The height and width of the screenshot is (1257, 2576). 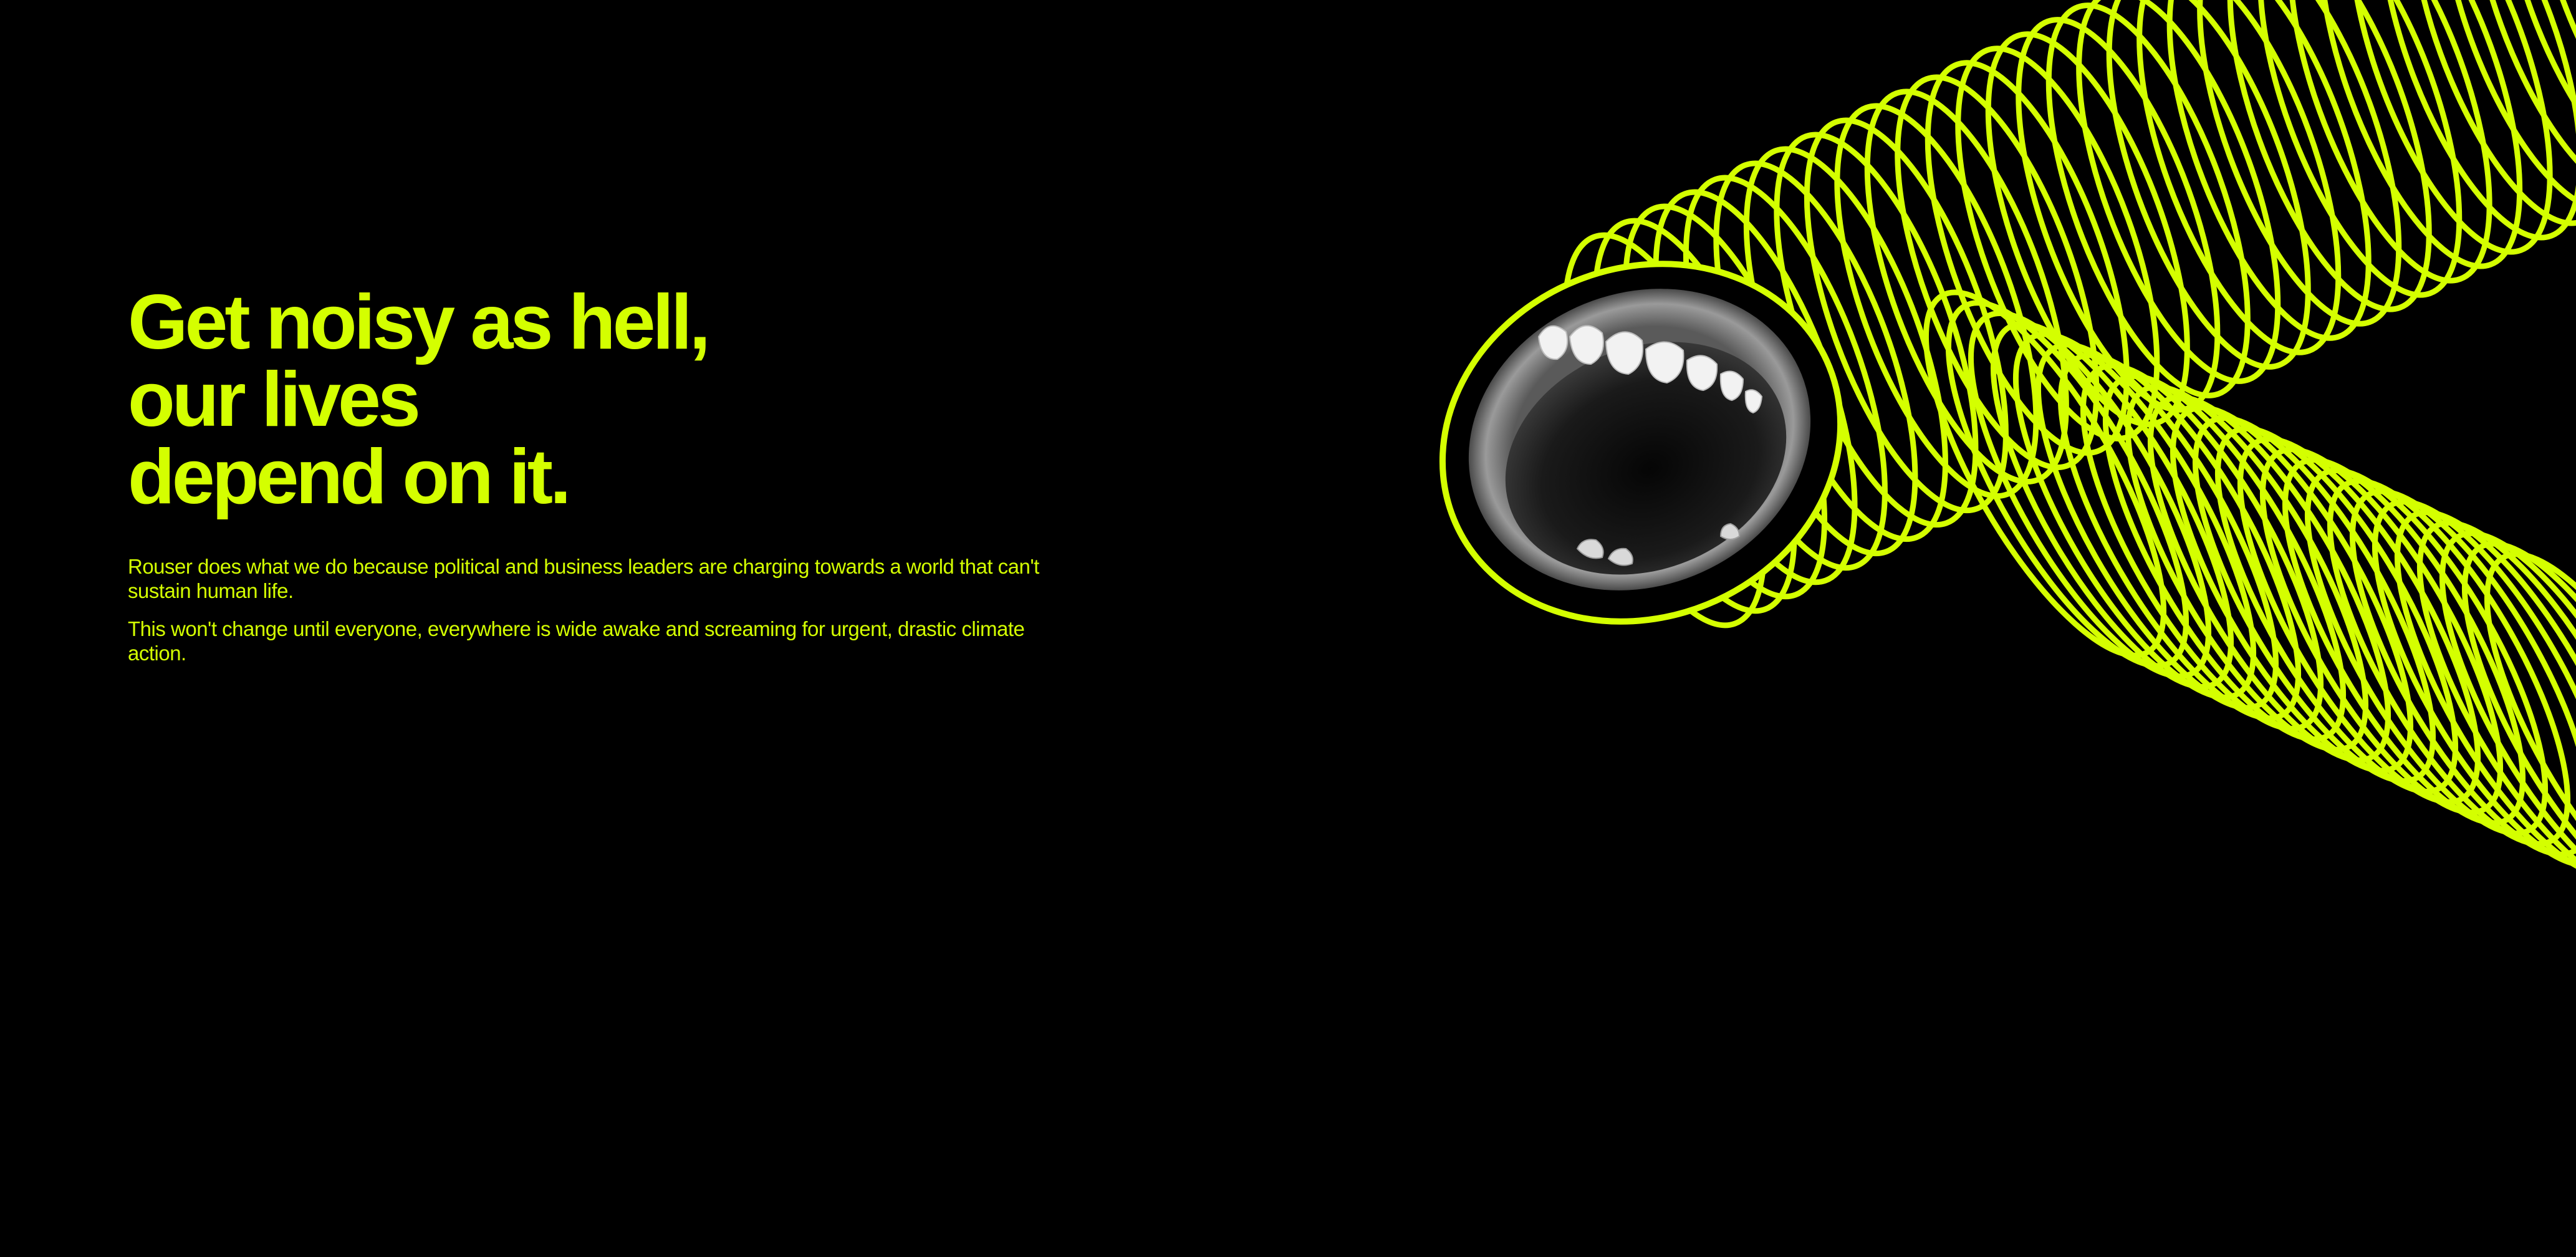 I want to click on headline-line-2: our lives, so click(x=274, y=400).